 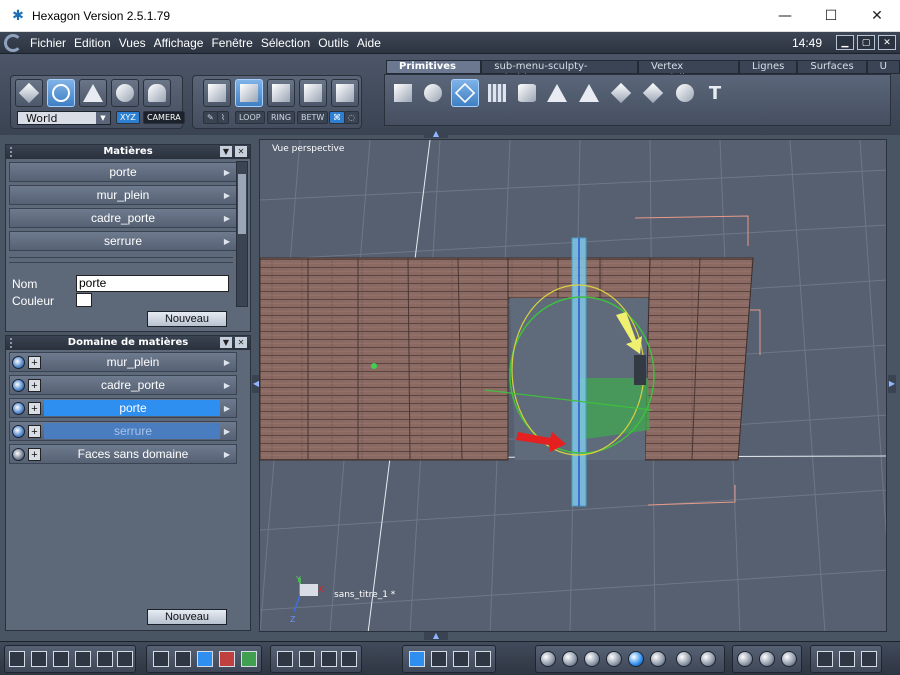 I want to click on materials-scrollbar, so click(x=242, y=234).